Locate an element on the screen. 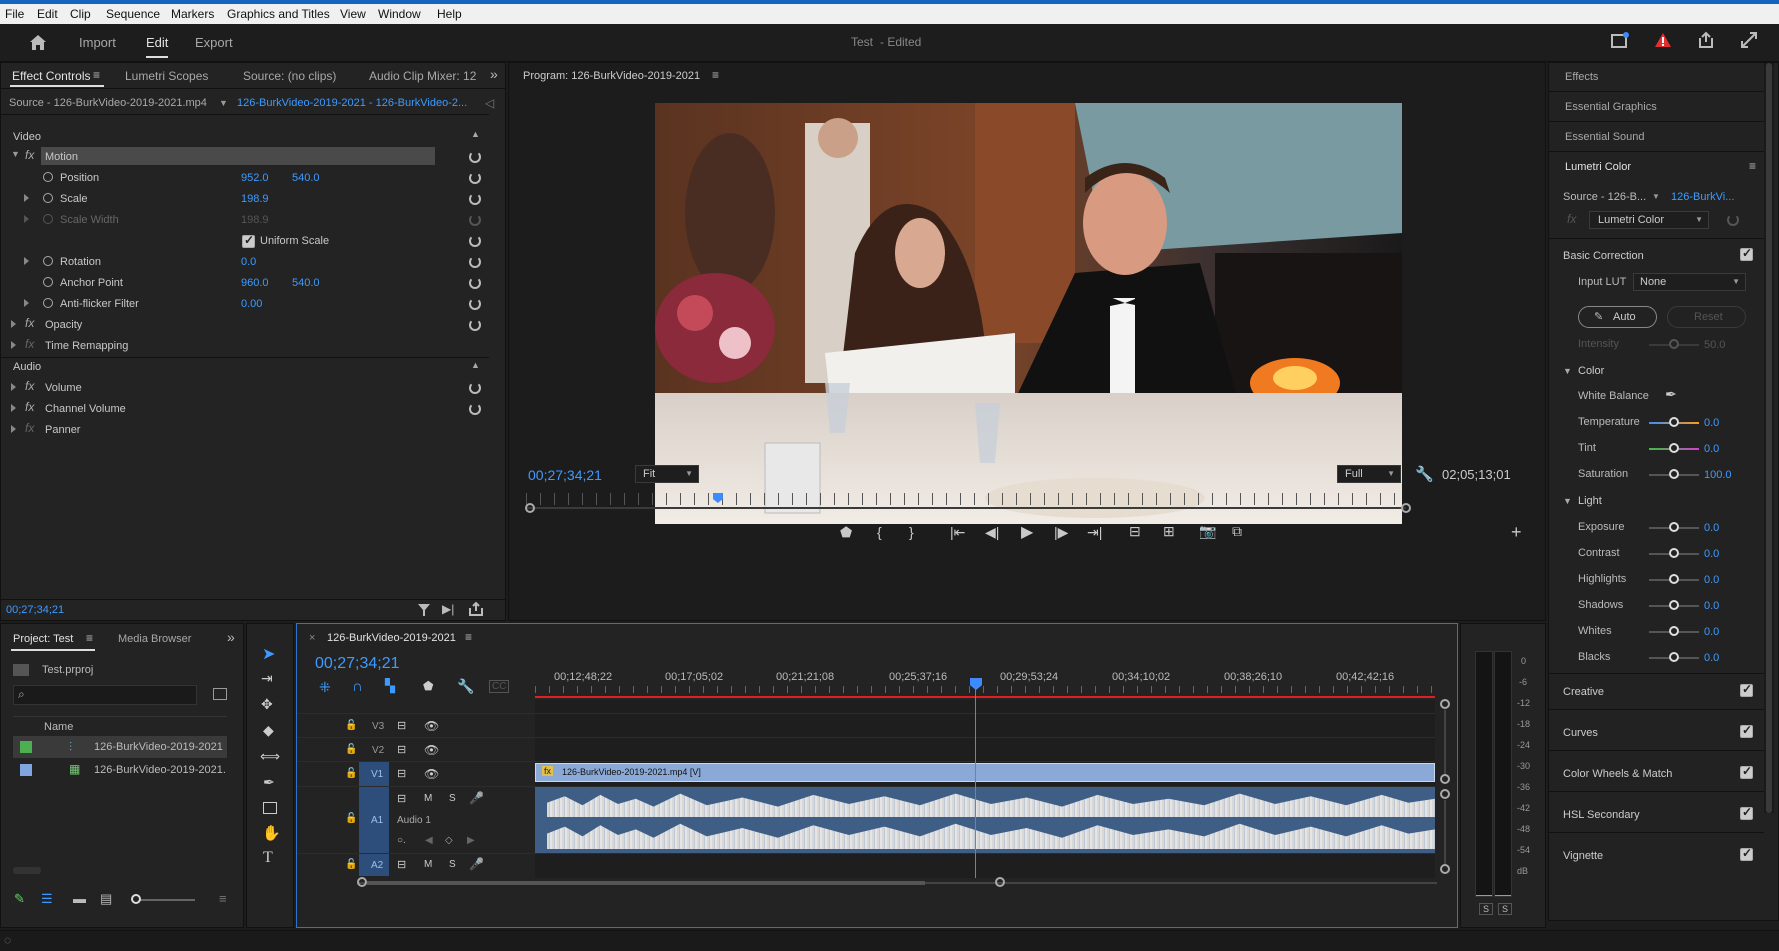 This screenshot has width=1779, height=951. zoom-scrollbar is located at coordinates (646, 883).